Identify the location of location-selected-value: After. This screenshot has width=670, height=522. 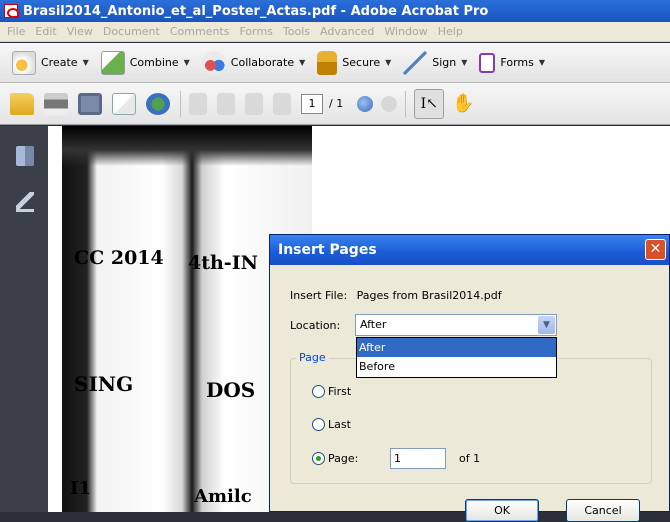
(373, 324).